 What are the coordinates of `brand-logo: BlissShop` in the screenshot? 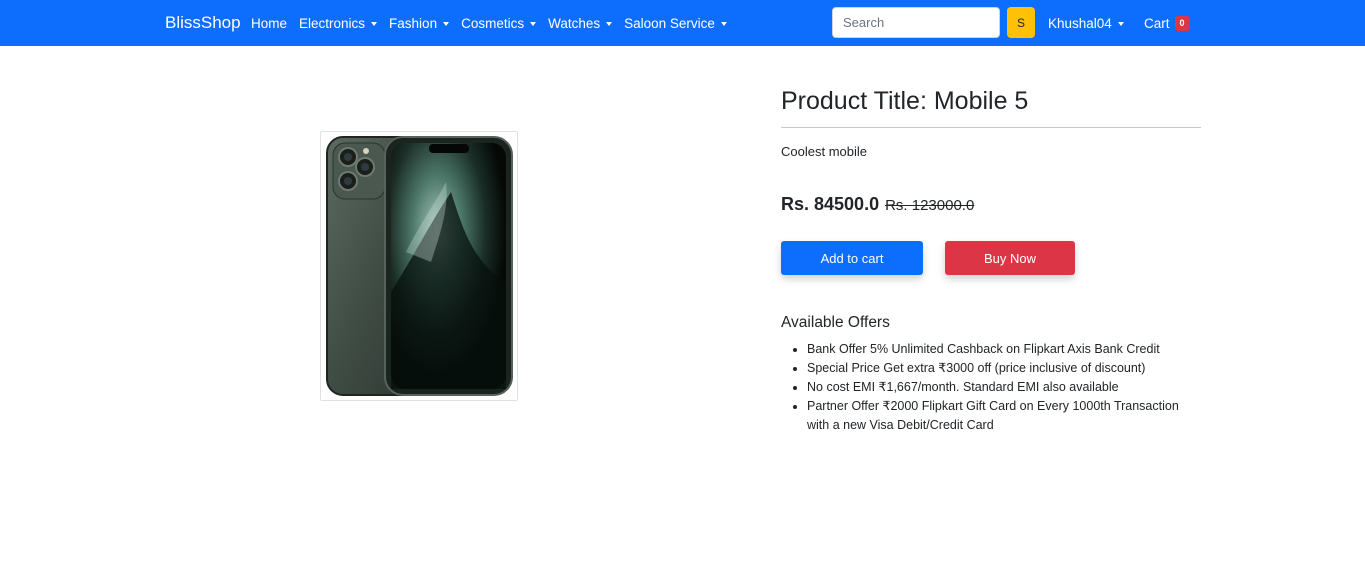 It's located at (203, 23).